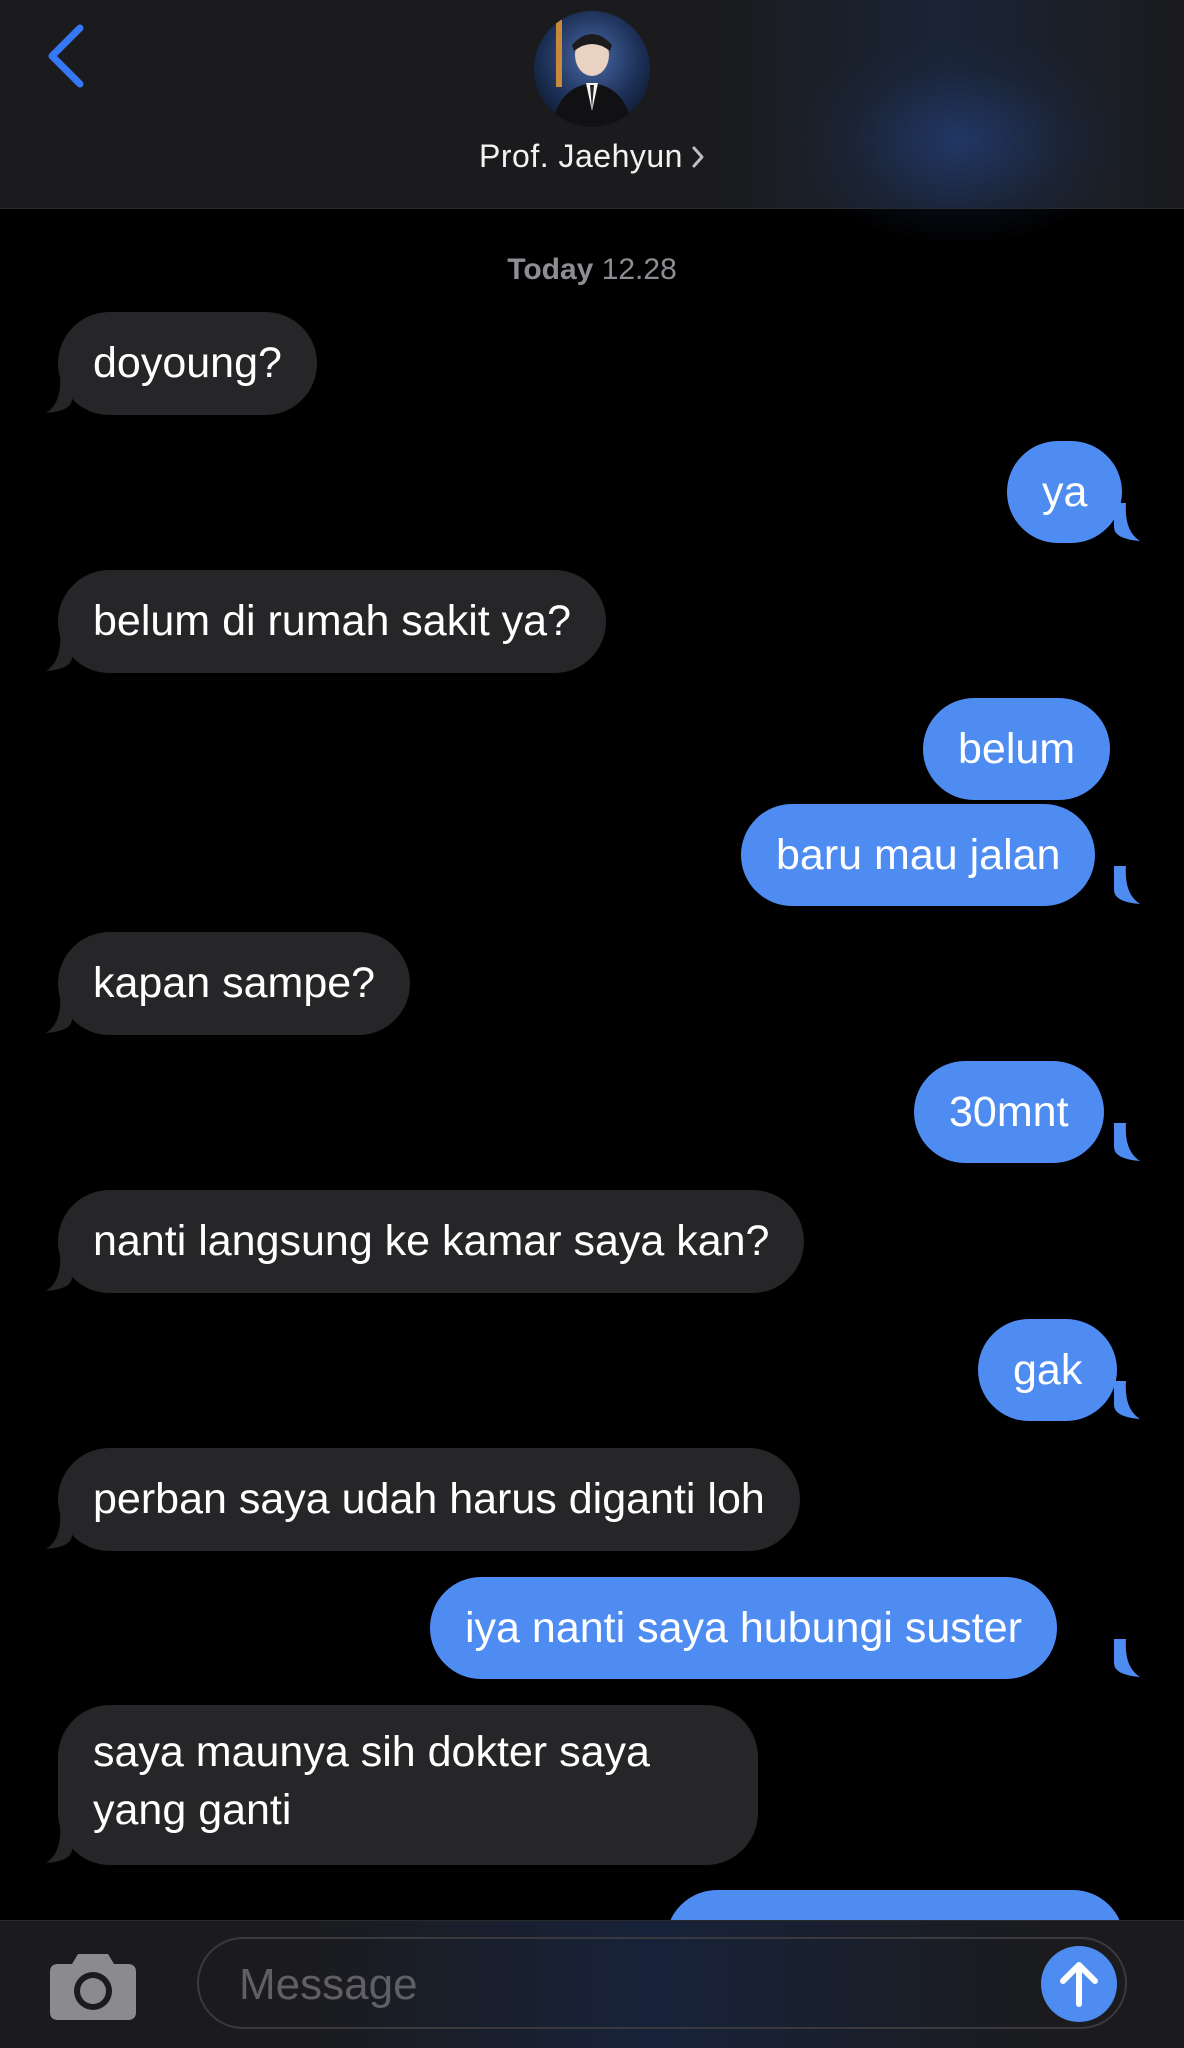  What do you see at coordinates (1065, 492) in the screenshot?
I see `message-text: ya` at bounding box center [1065, 492].